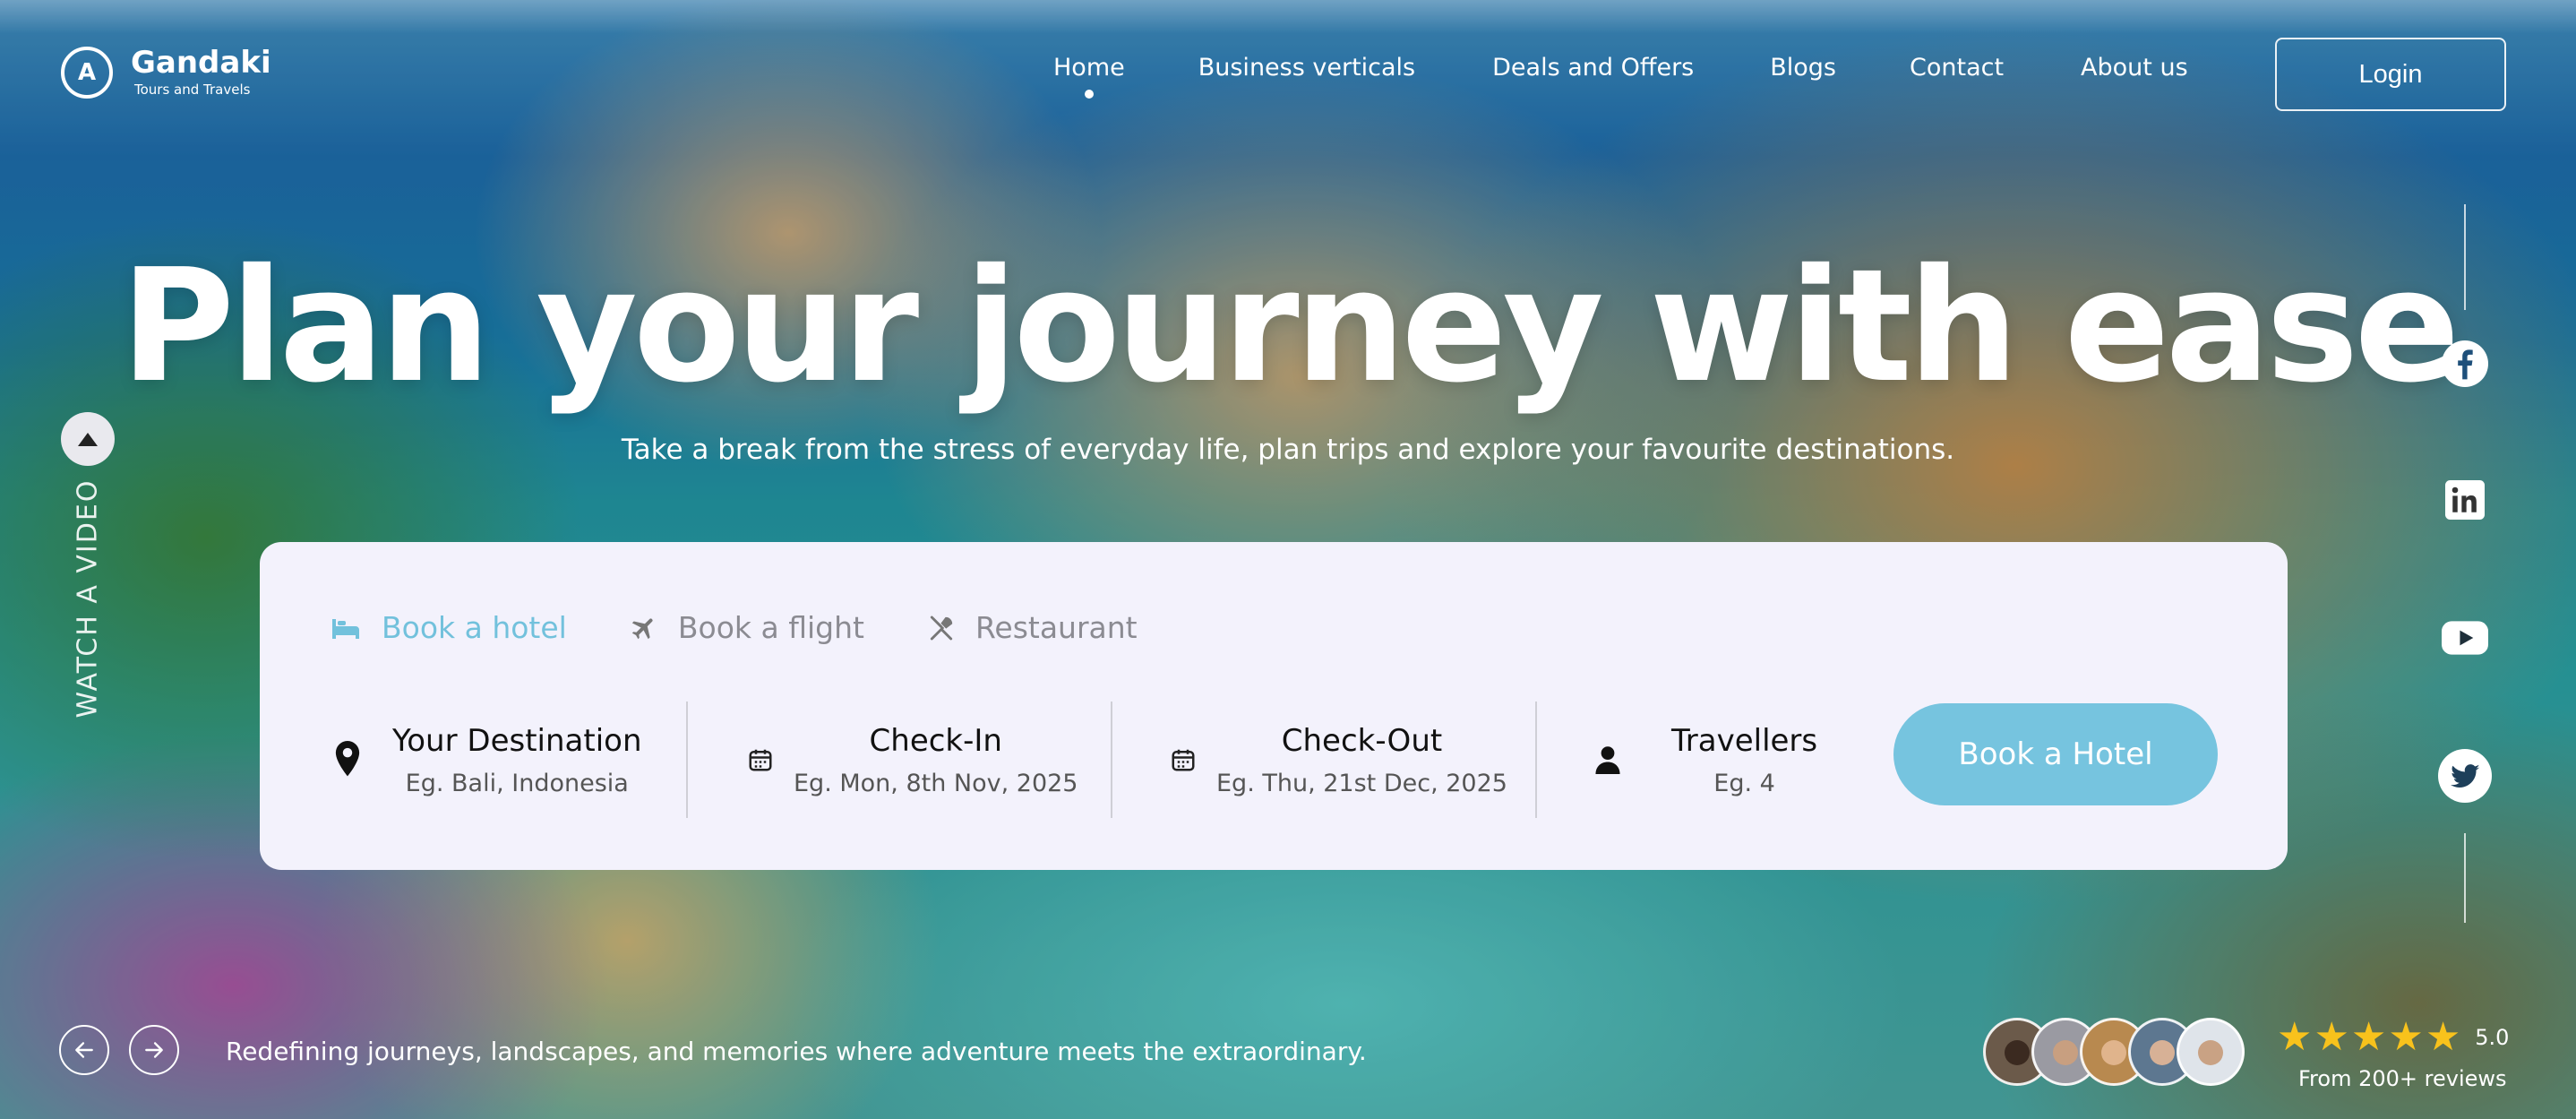 The height and width of the screenshot is (1119, 2576). I want to click on arrow-right-icon, so click(154, 1050).